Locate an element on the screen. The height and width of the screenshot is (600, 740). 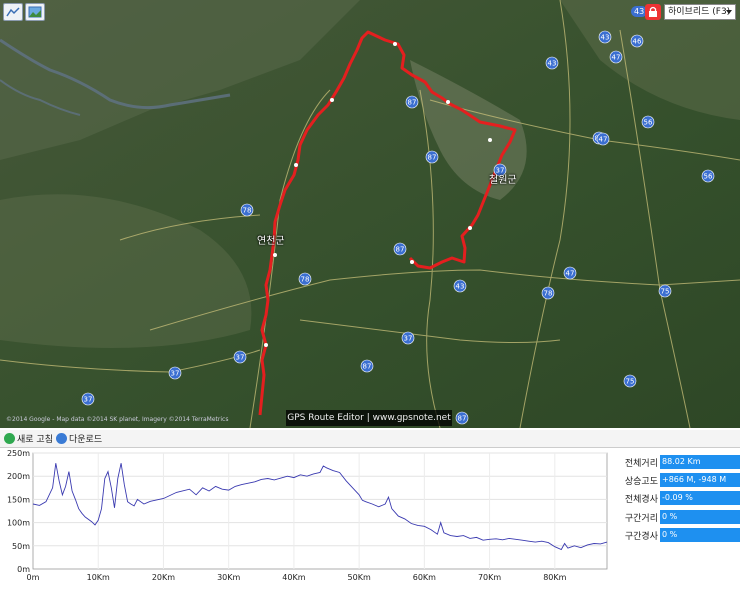
stat-segment-grade: 구간경사 0 % is located at coordinates (676, 535).